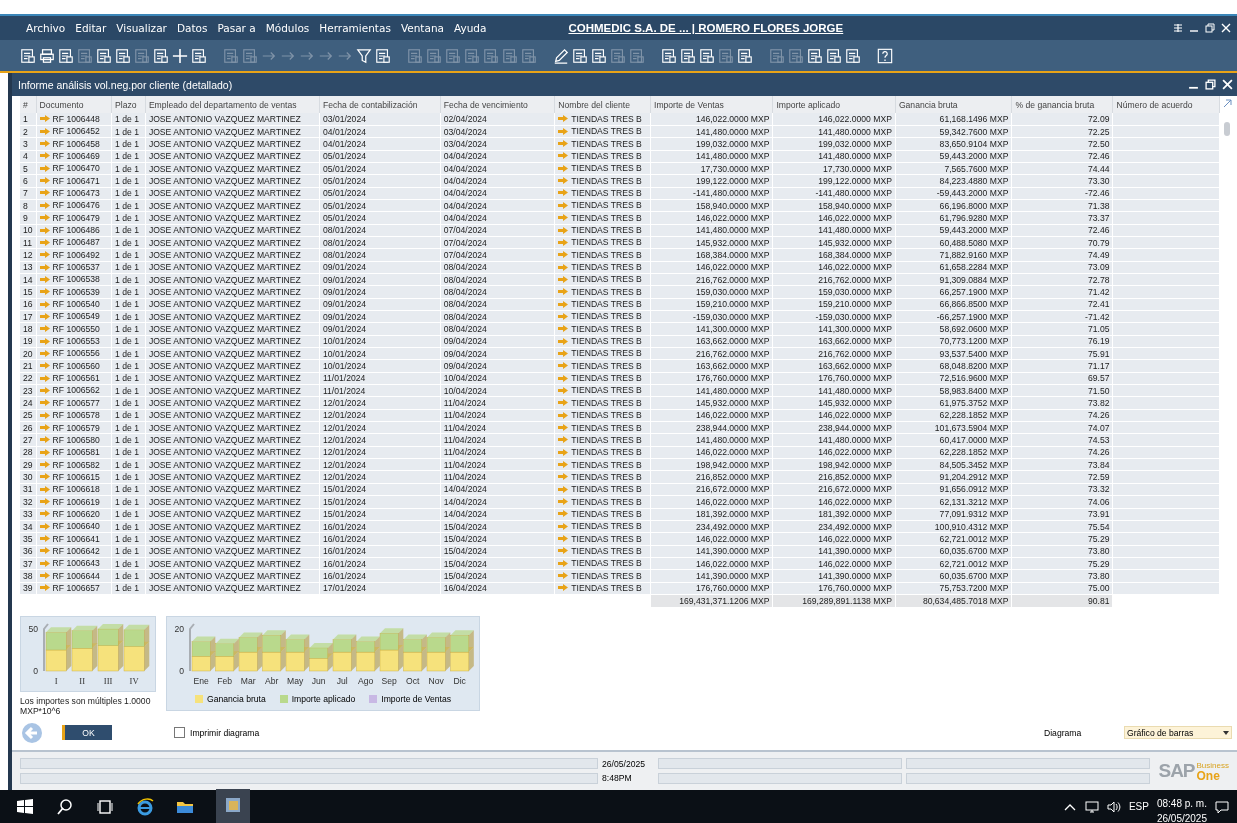 The image size is (1237, 823). I want to click on menu-item: Módulos, so click(287, 28).